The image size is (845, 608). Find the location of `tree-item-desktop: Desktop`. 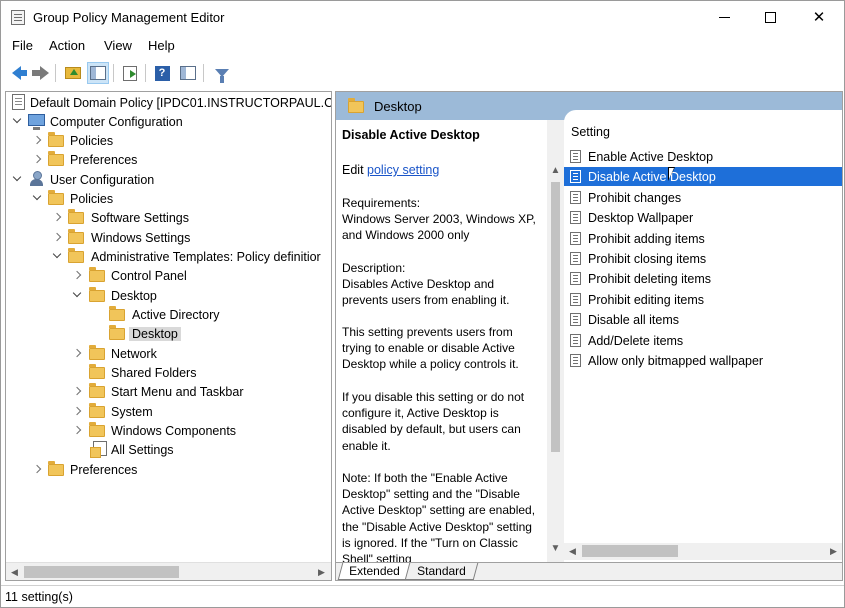

tree-item-desktop: Desktop is located at coordinates (168, 295).